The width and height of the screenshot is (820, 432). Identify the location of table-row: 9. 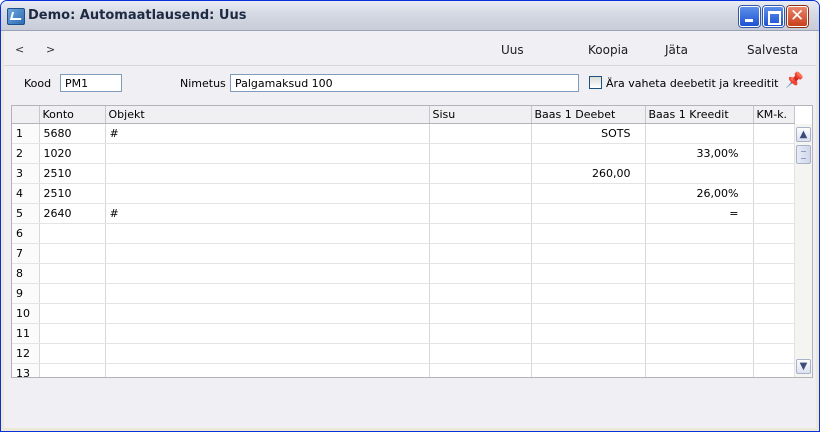
(403, 293).